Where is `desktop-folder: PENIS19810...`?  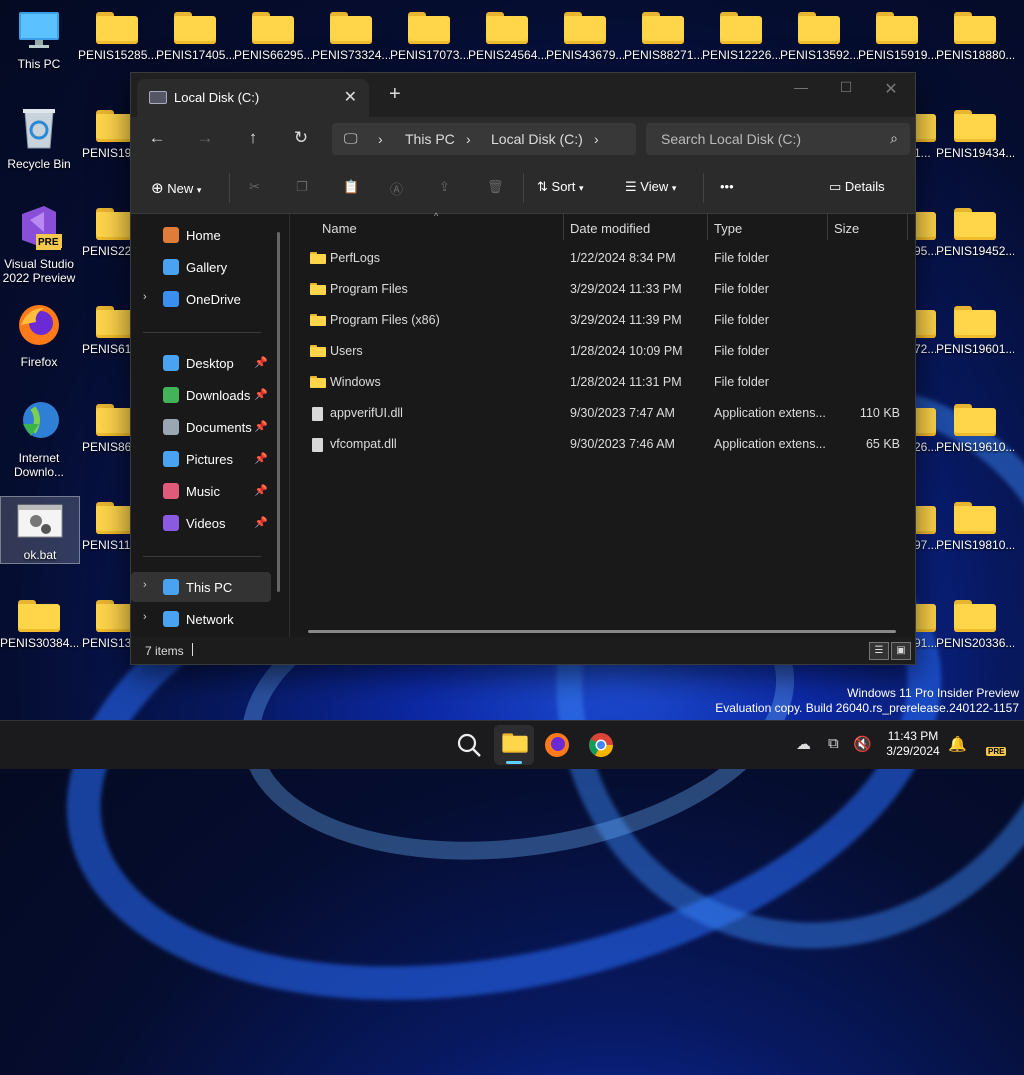
desktop-folder: PENIS19810... is located at coordinates (975, 527).